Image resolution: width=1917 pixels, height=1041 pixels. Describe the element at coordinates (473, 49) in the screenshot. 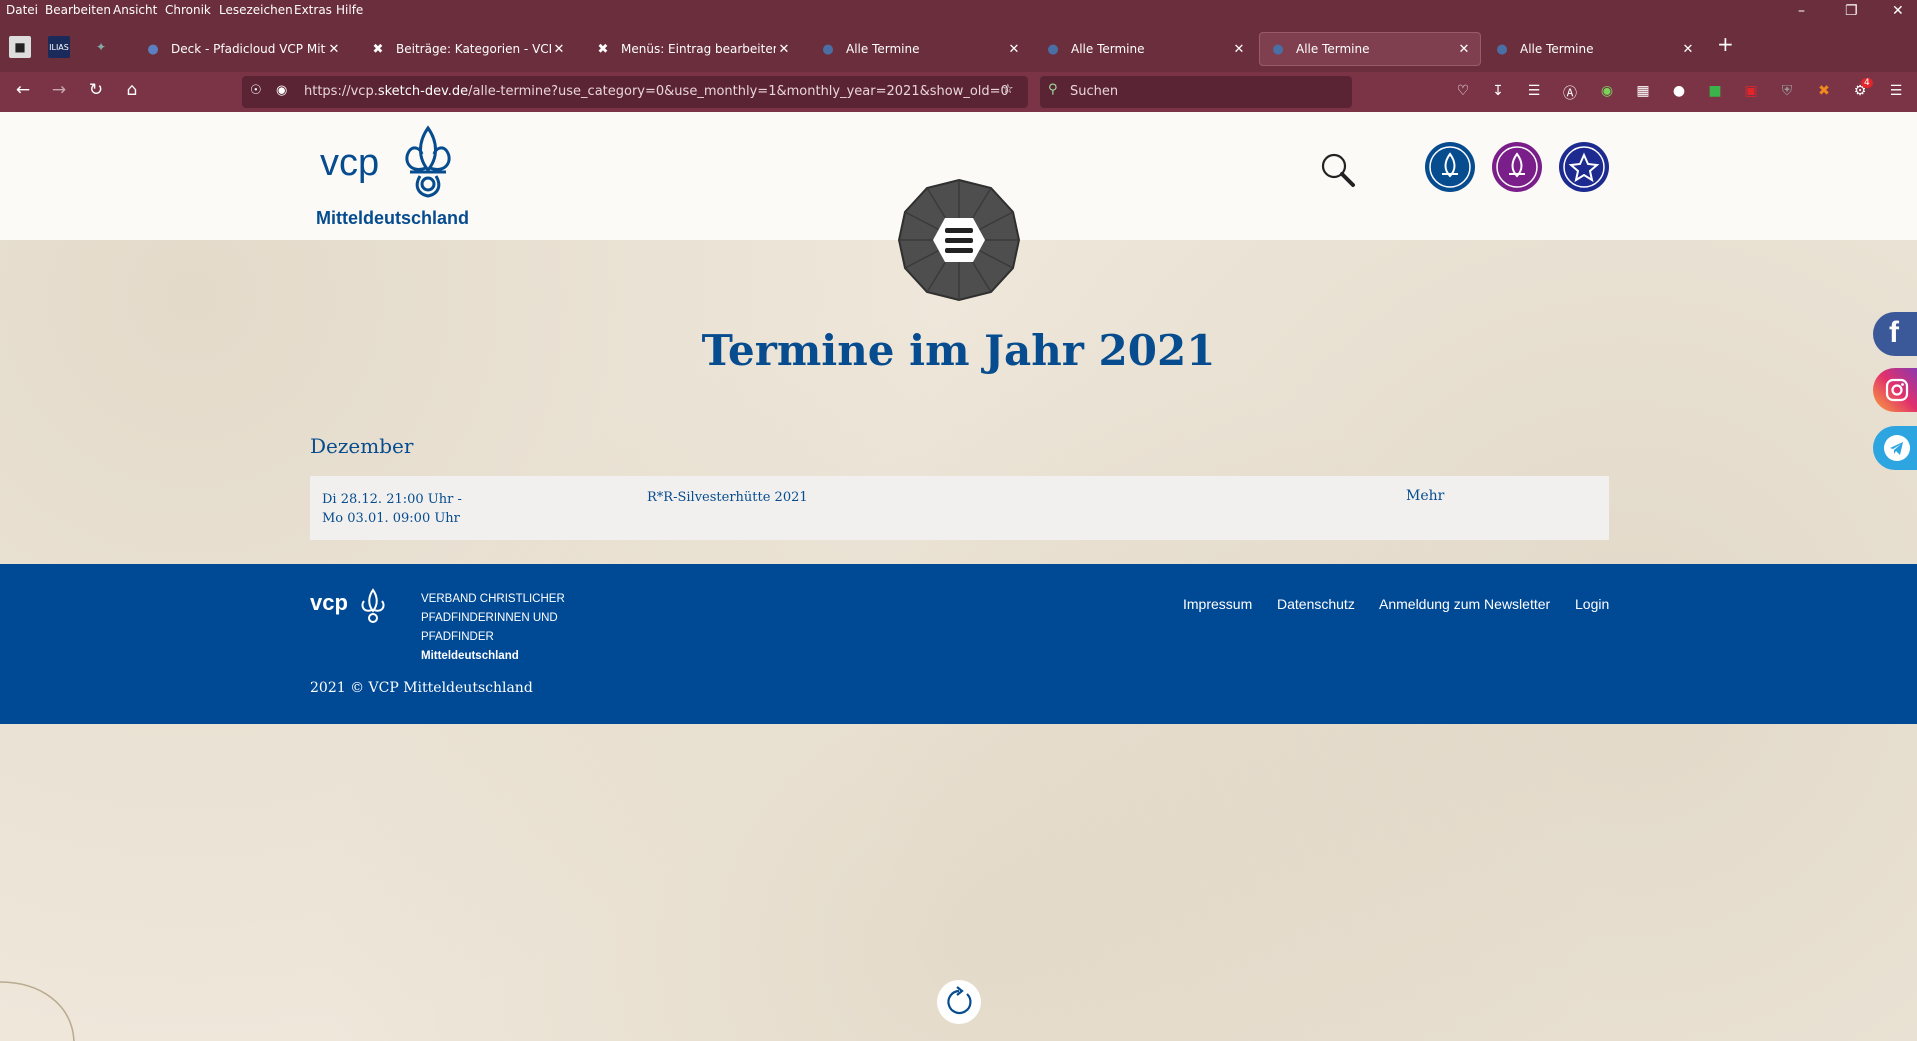

I see `tab-label: Beiträge: Kategorien - VCP Mitt` at that location.